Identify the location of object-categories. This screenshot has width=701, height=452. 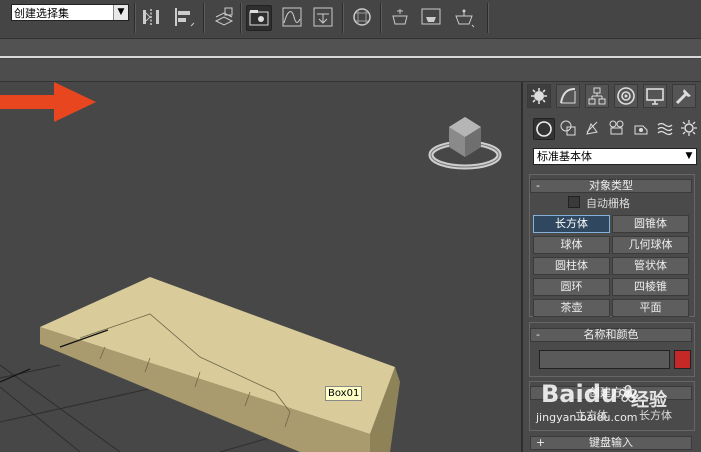
(616, 129).